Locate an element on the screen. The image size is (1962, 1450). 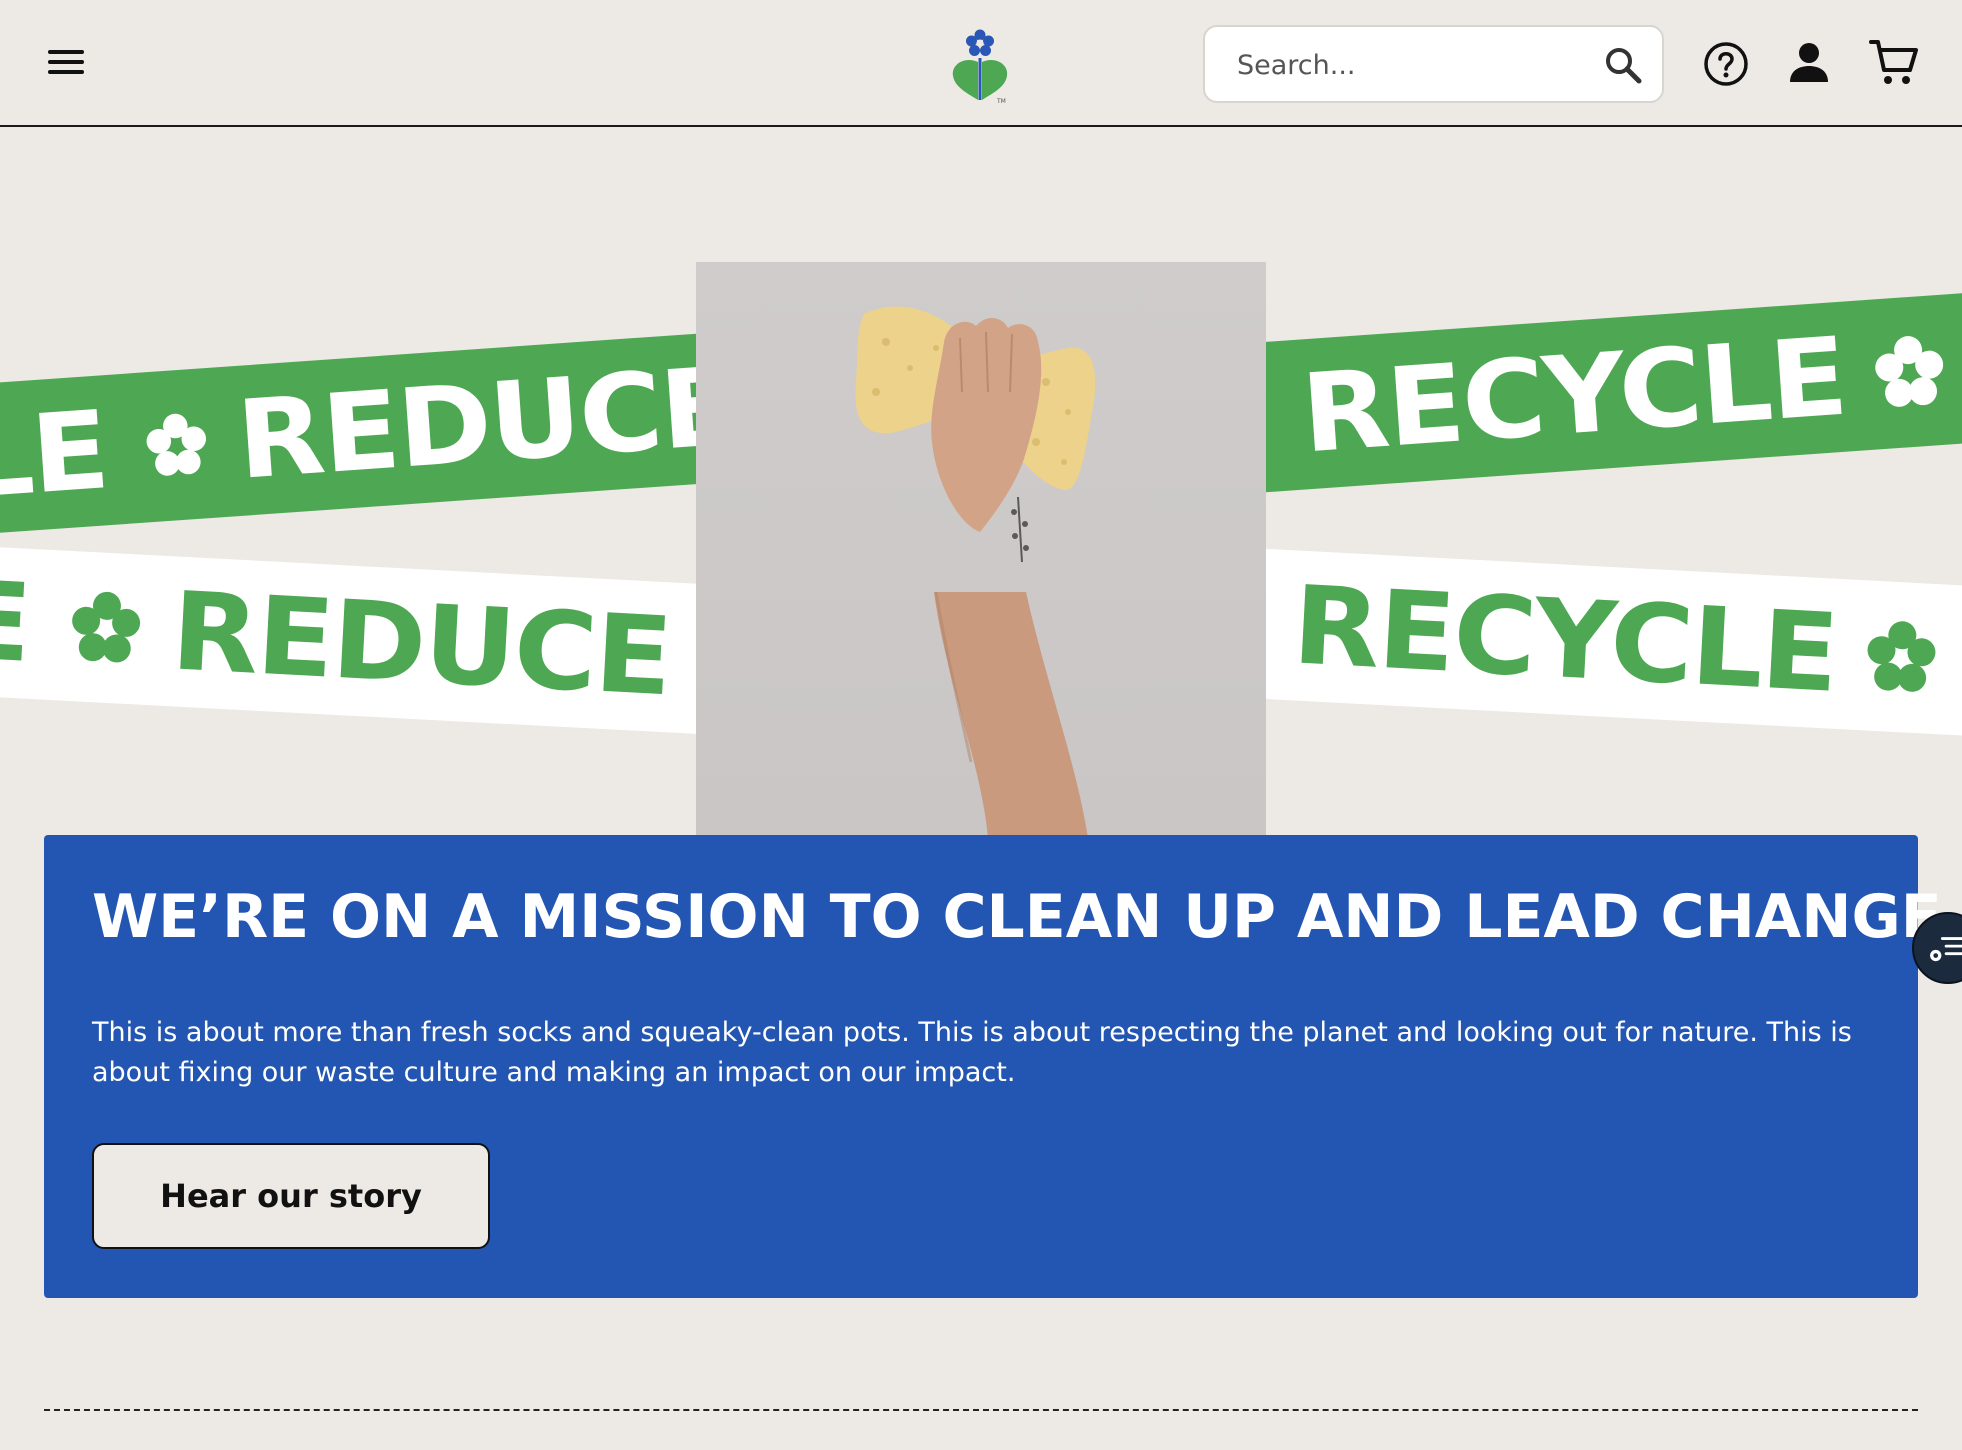
search-input is located at coordinates (1412, 65).